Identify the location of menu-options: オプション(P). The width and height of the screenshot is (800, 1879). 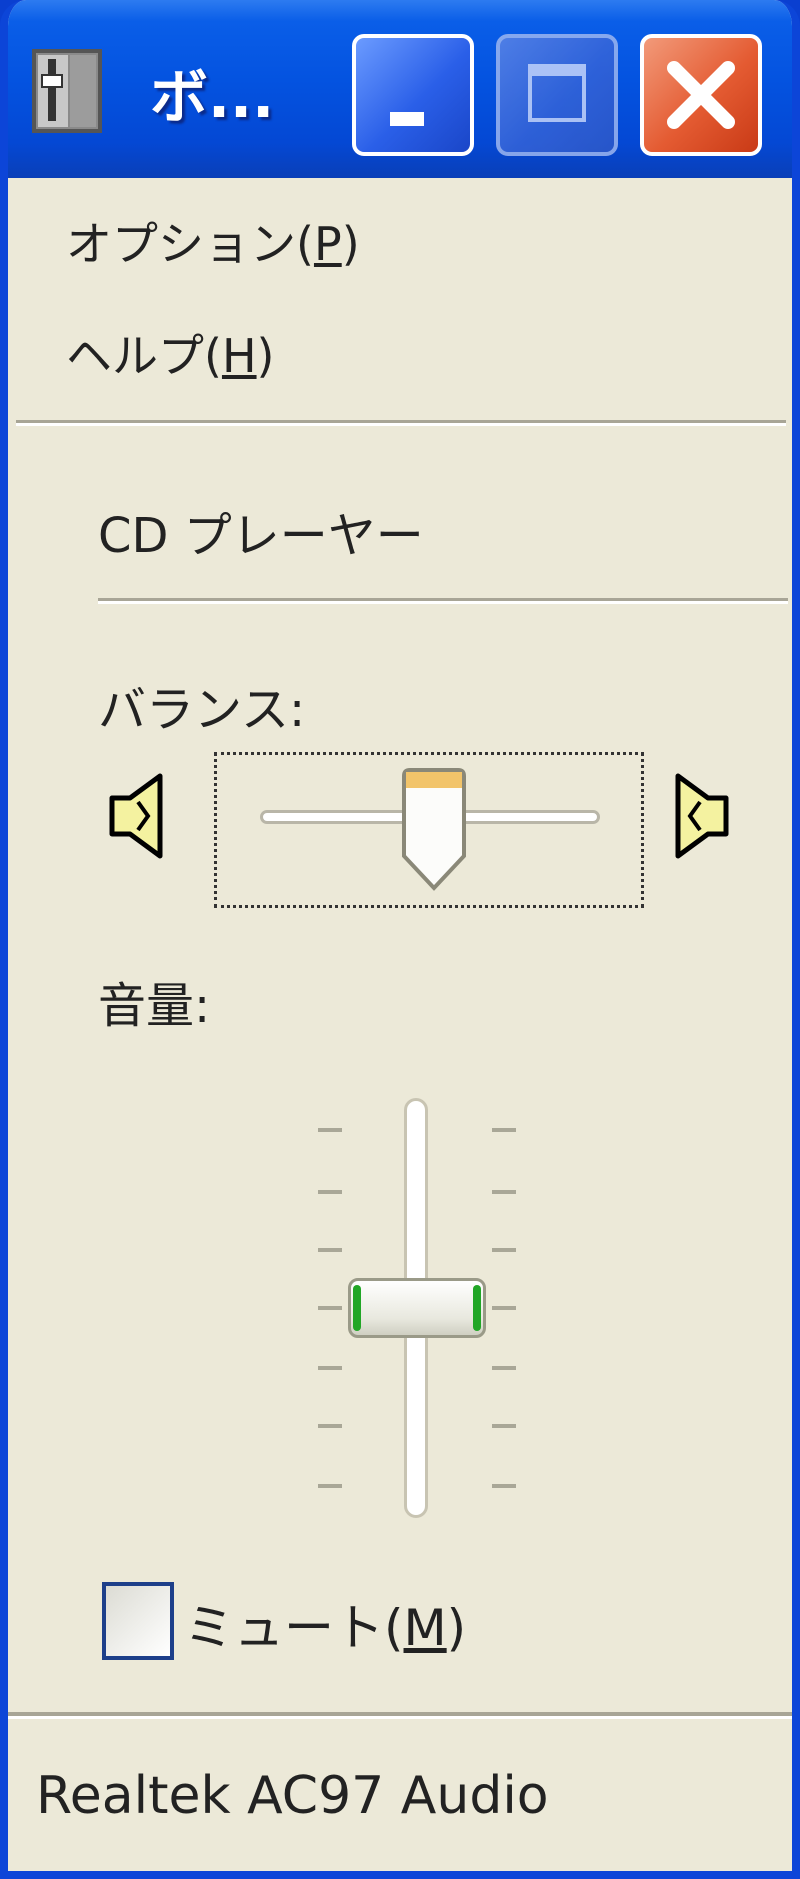
(213, 241).